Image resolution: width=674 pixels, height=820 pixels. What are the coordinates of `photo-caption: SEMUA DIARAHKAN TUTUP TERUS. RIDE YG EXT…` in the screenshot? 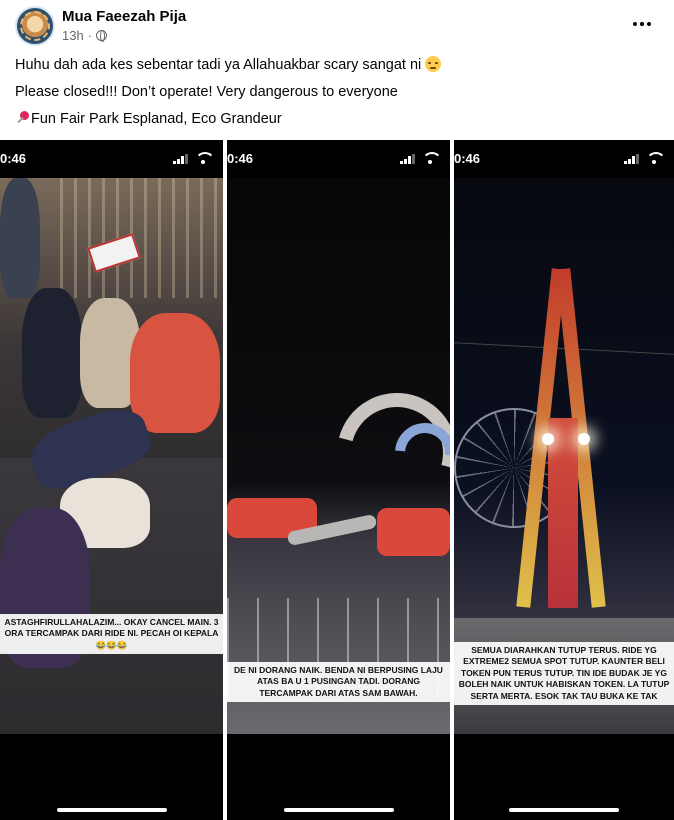 It's located at (564, 674).